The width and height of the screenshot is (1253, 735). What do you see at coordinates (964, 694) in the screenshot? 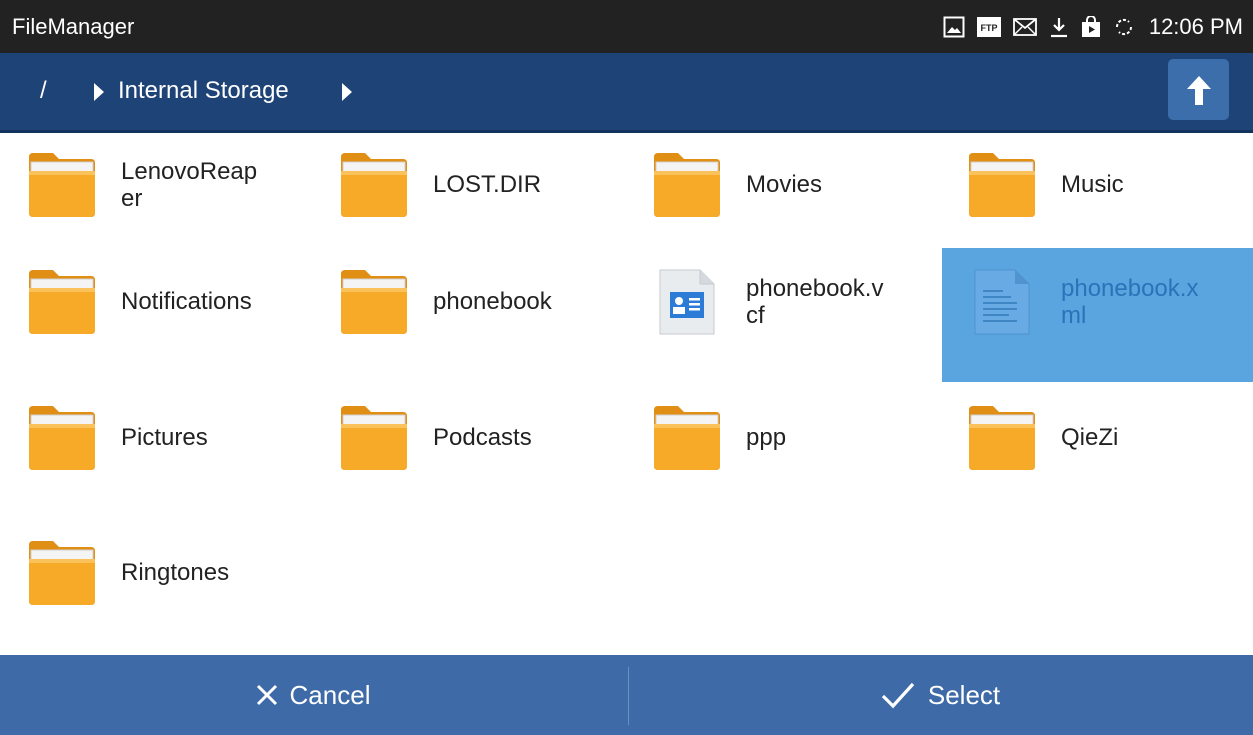
I see `select-label: Select` at bounding box center [964, 694].